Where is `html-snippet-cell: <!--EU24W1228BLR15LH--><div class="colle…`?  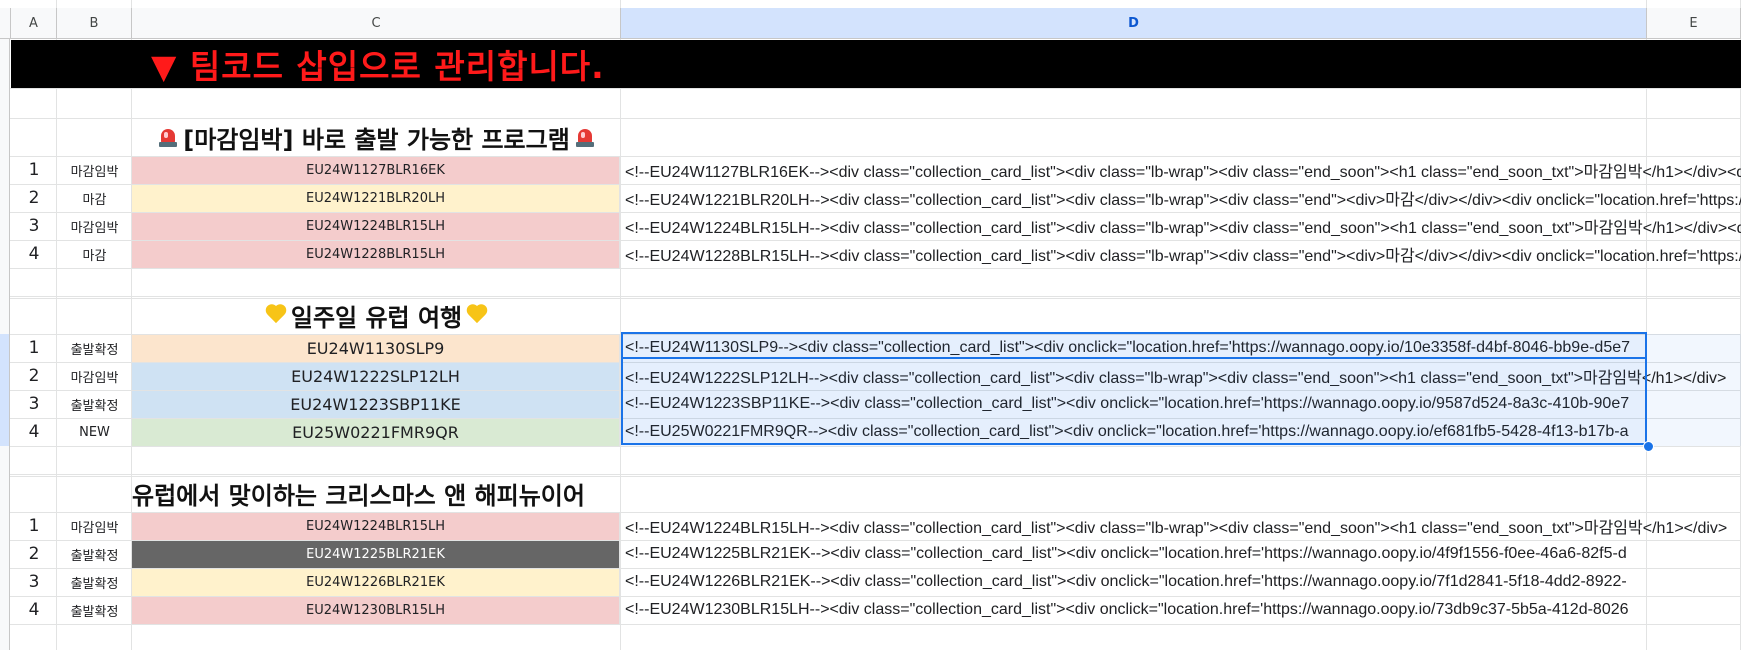
html-snippet-cell: <!--EU24W1228BLR15LH--><div class="colle… is located at coordinates (1181, 254).